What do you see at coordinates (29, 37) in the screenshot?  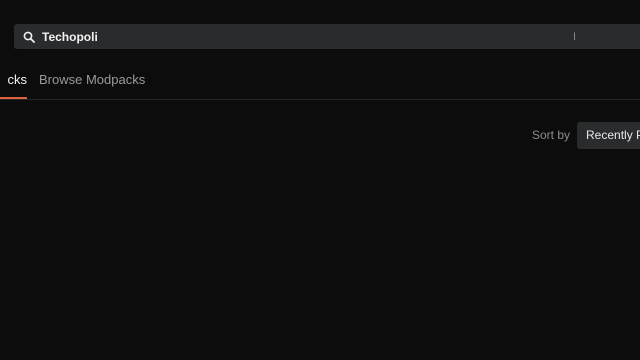 I see `search-icon` at bounding box center [29, 37].